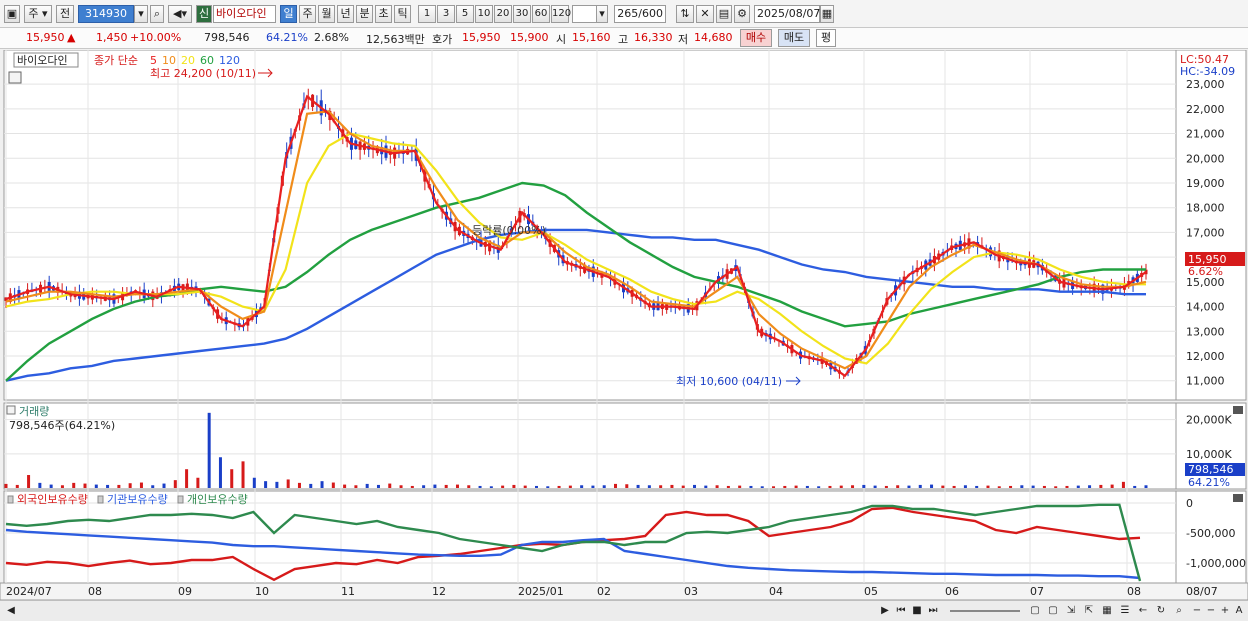 This screenshot has height=621, width=1248. What do you see at coordinates (446, 14) in the screenshot?
I see `interval-button-1: 3` at bounding box center [446, 14].